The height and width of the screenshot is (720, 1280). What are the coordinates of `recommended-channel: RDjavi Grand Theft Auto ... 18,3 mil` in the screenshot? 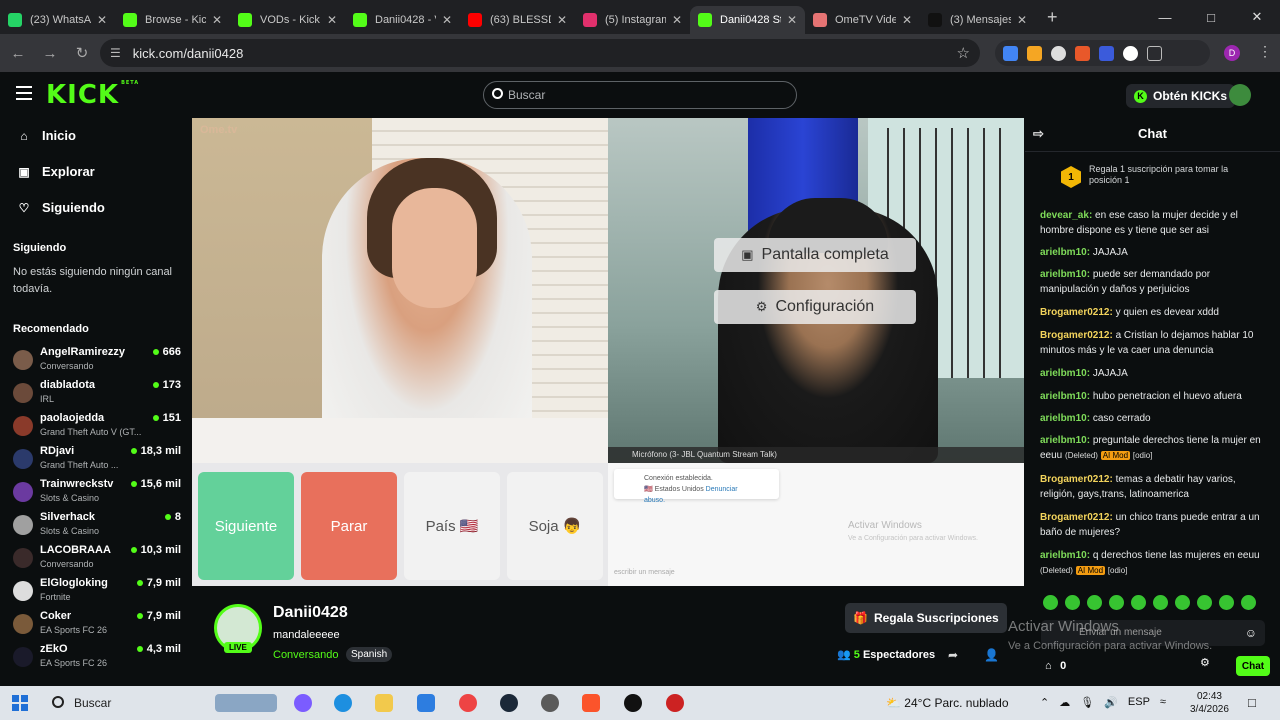 It's located at (97, 460).